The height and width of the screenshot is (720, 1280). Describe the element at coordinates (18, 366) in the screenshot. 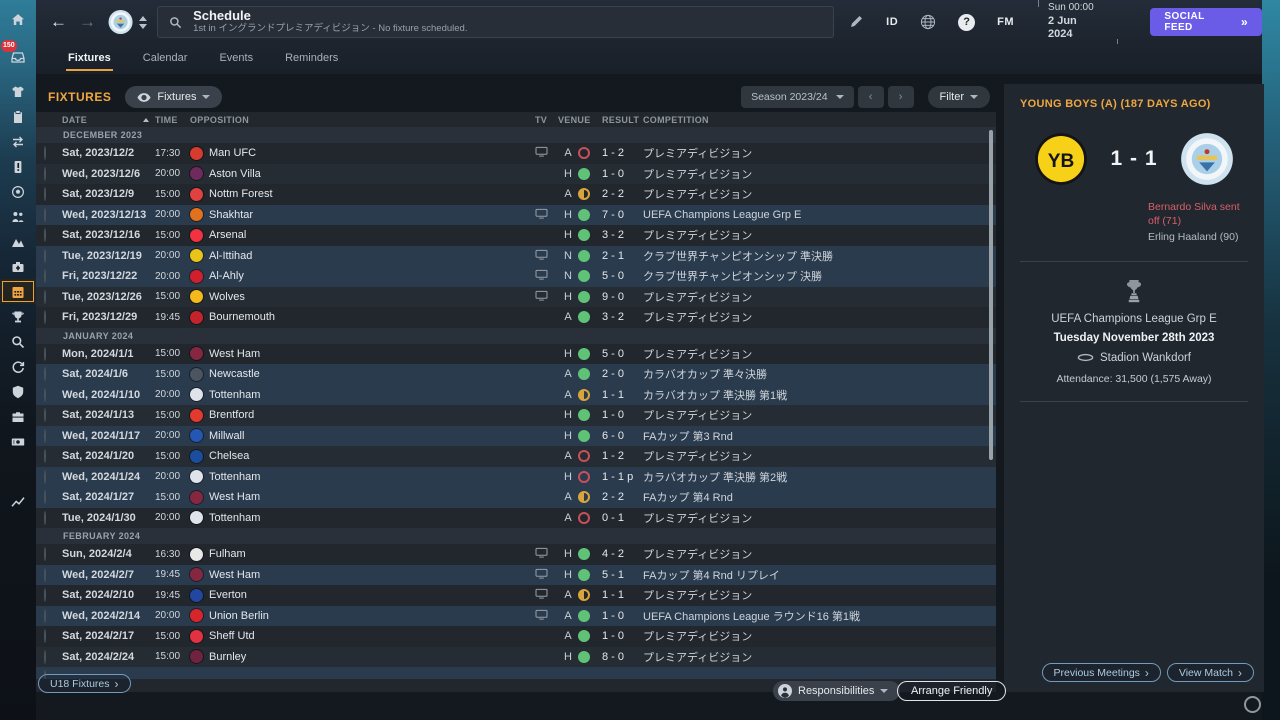

I see `sidebar-item-refresh` at that location.